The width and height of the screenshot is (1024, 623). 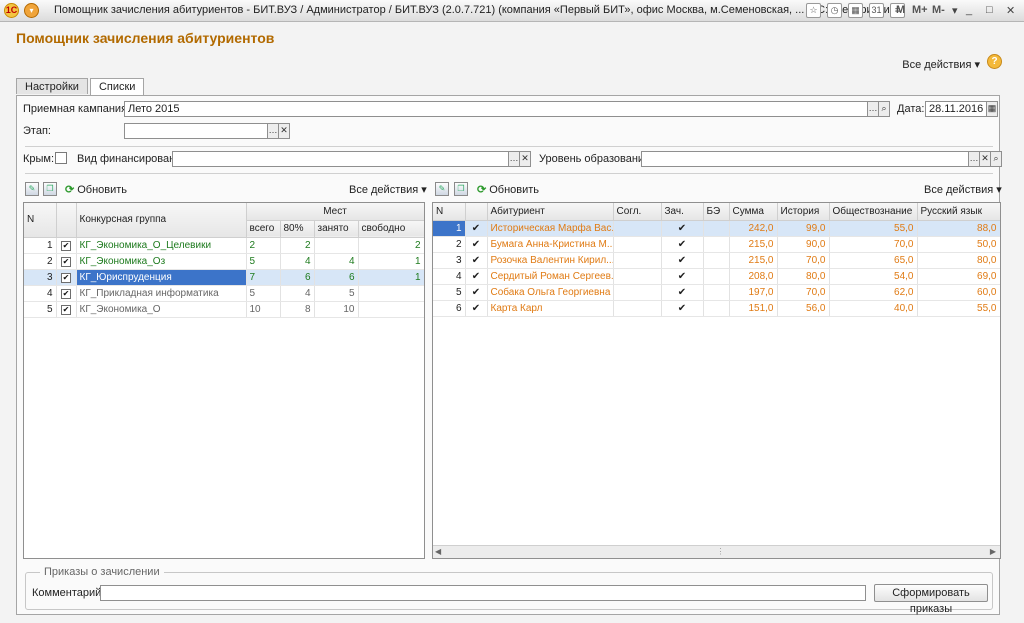 I want to click on places-total: 5, so click(x=263, y=293).